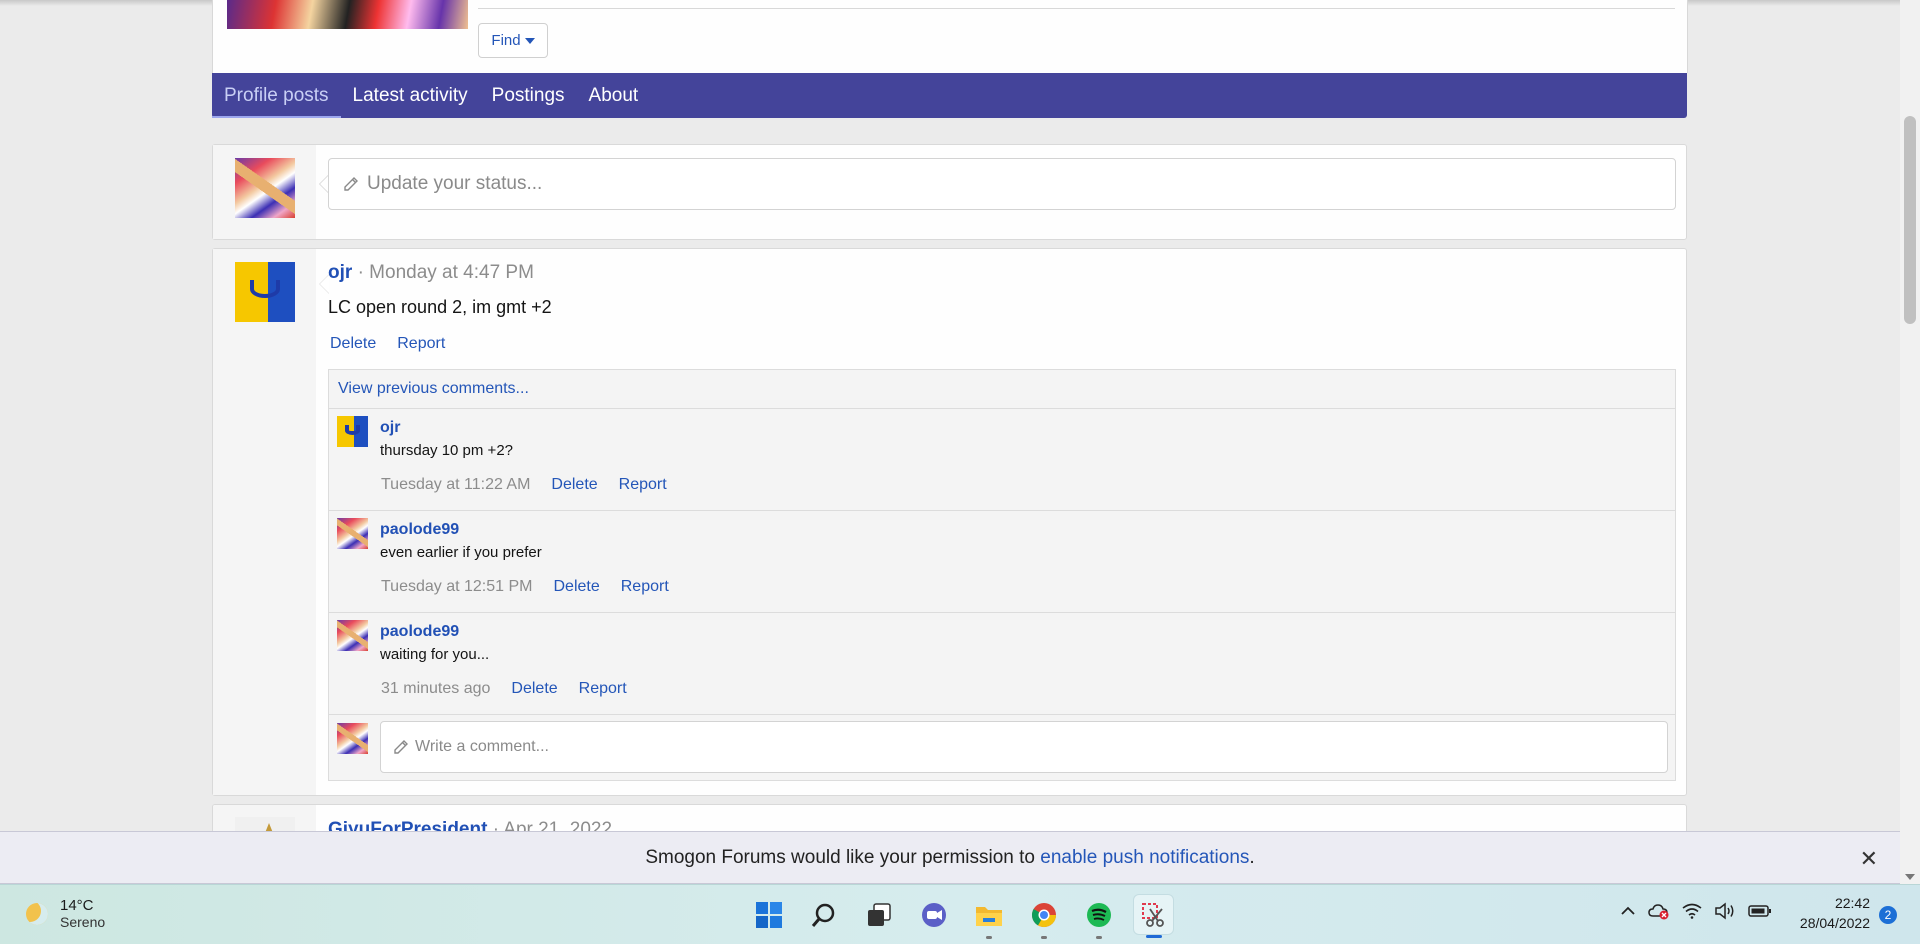 The image size is (1920, 944). What do you see at coordinates (435, 689) in the screenshot?
I see `comment-time: 31 minutes ago` at bounding box center [435, 689].